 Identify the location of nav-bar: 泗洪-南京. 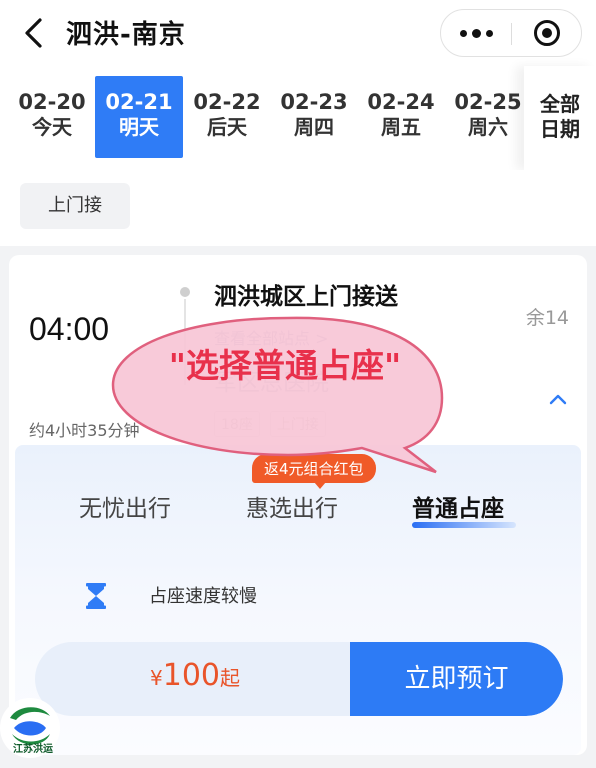
(298, 33).